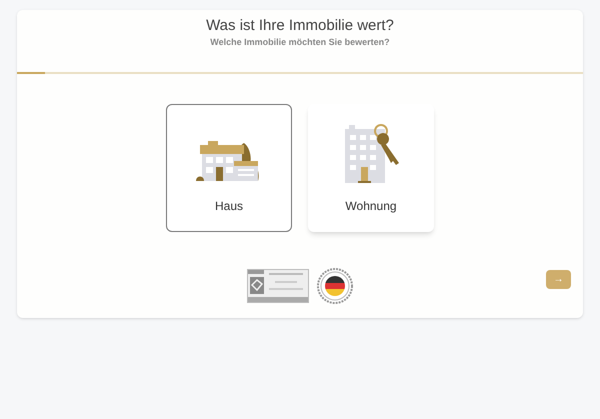 The height and width of the screenshot is (419, 600). I want to click on property-type-option: Wohnung, so click(371, 168).